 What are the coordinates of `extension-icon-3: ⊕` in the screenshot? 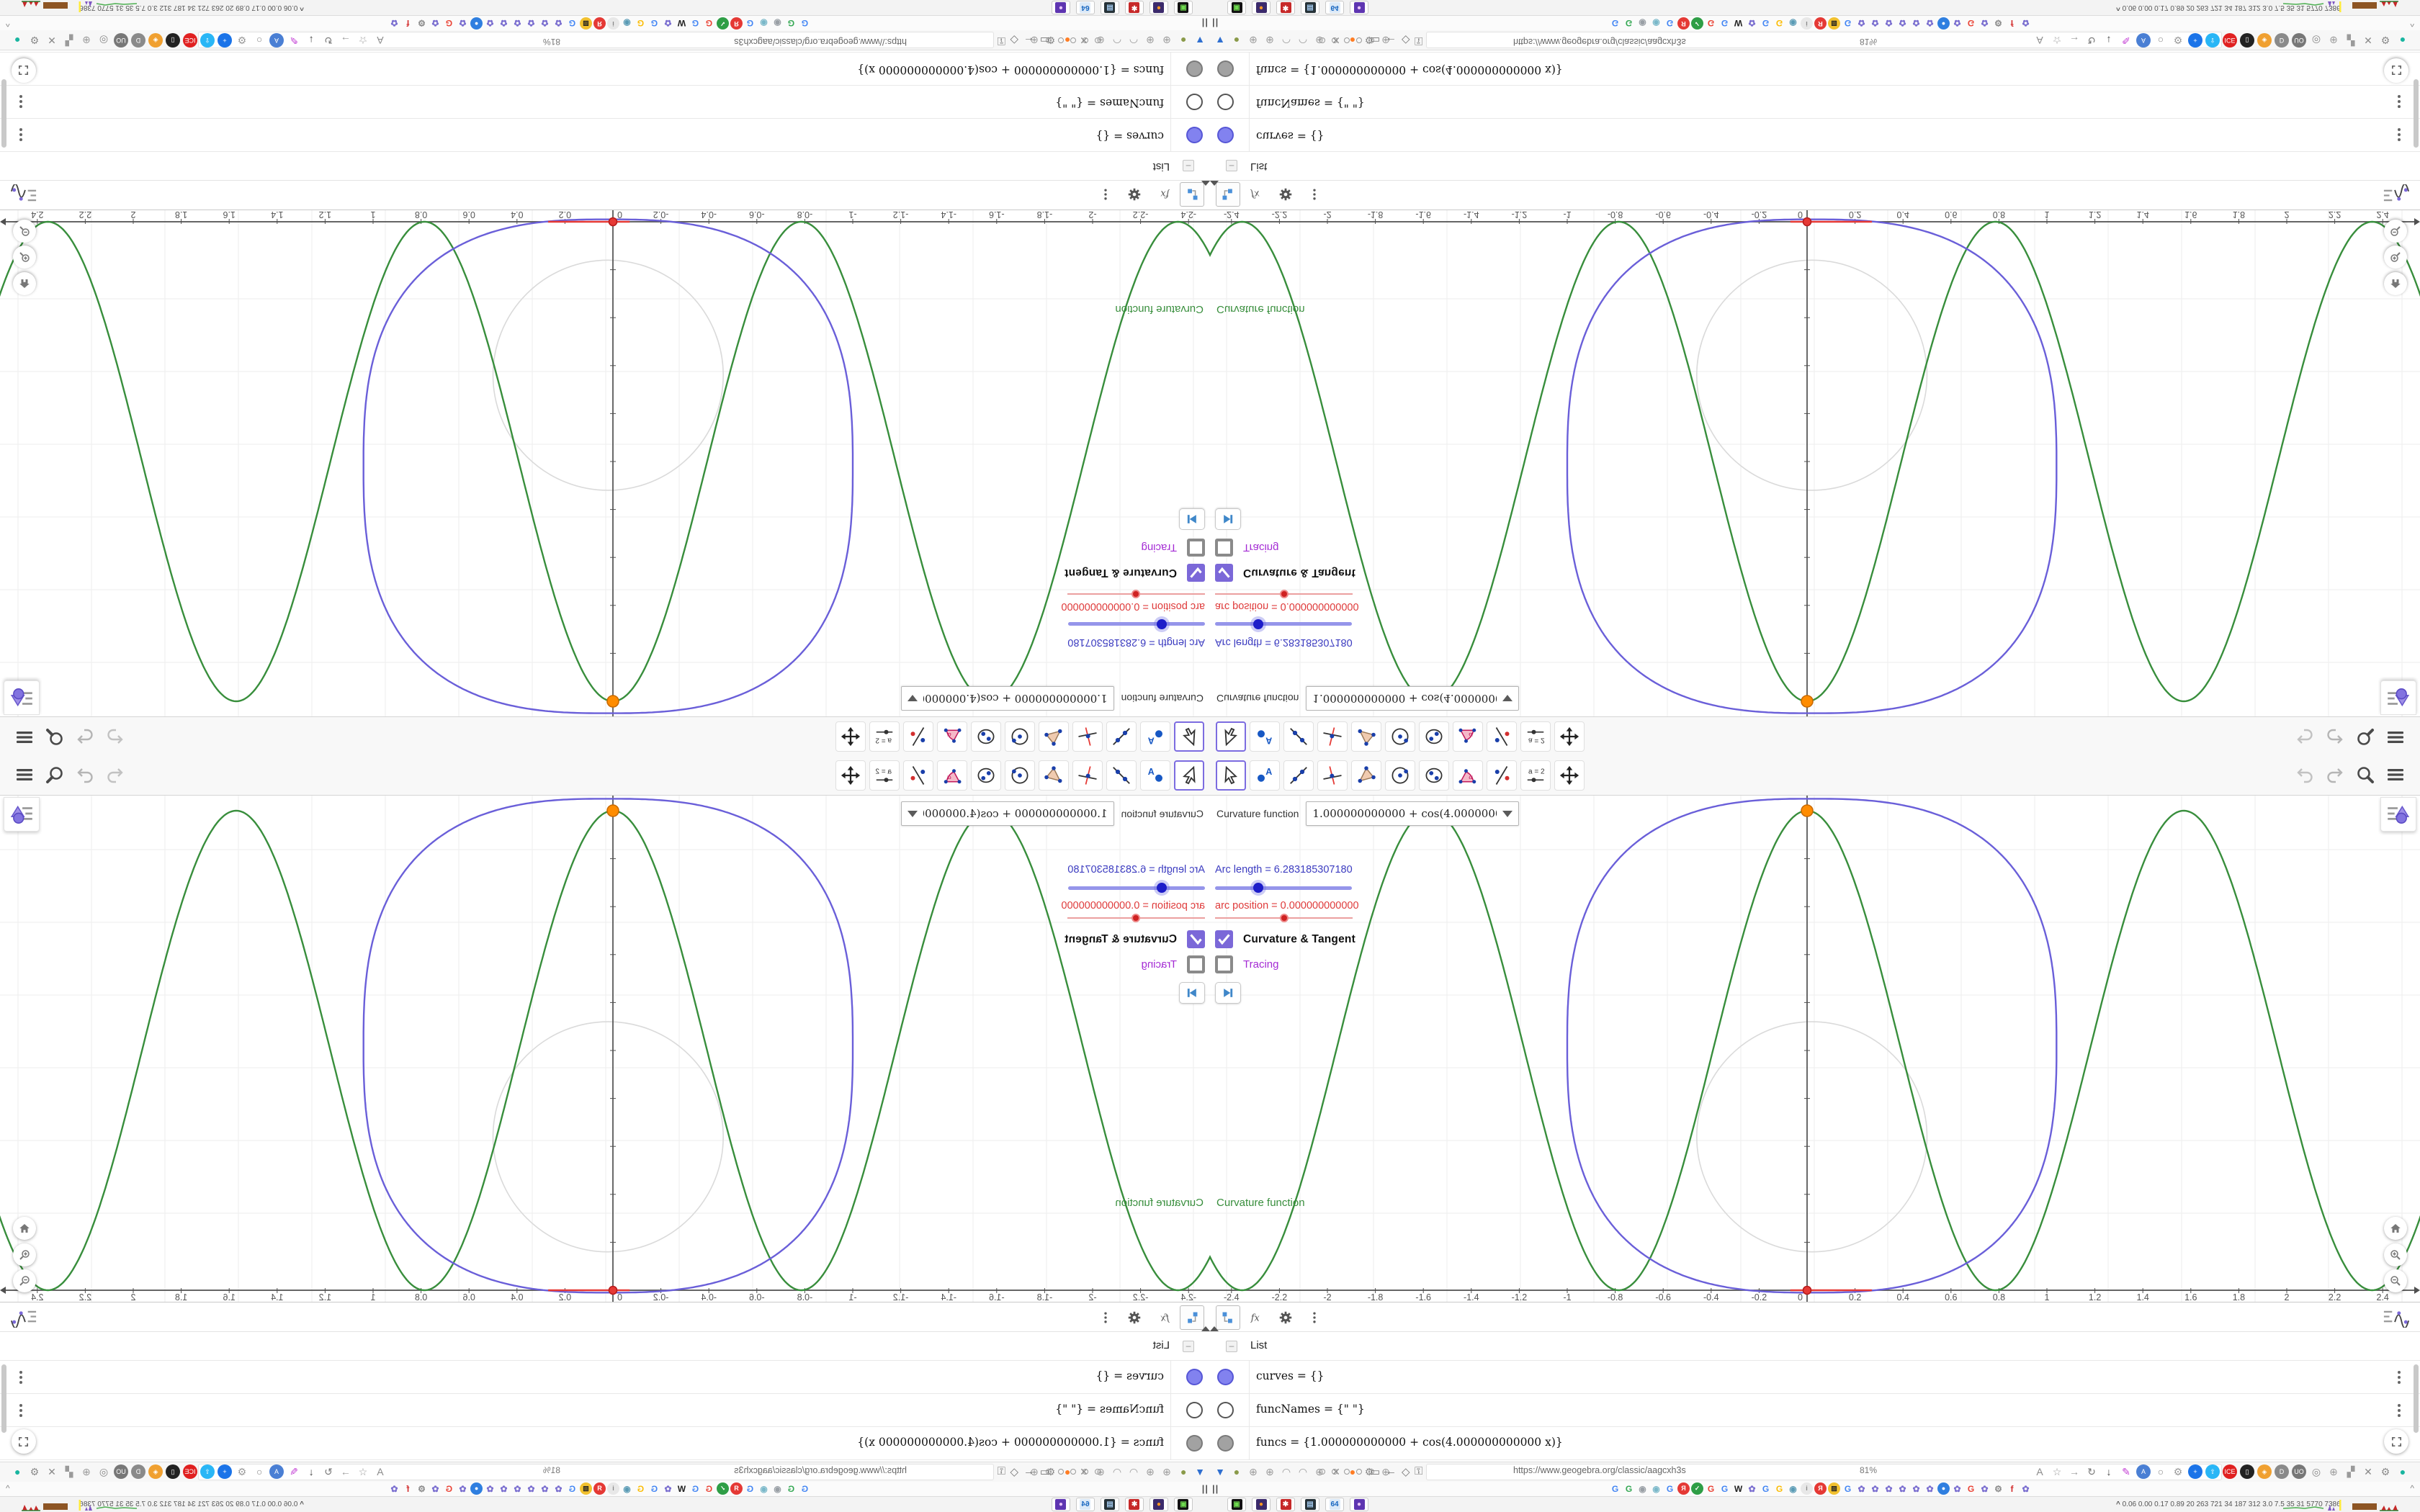 It's located at (1270, 40).